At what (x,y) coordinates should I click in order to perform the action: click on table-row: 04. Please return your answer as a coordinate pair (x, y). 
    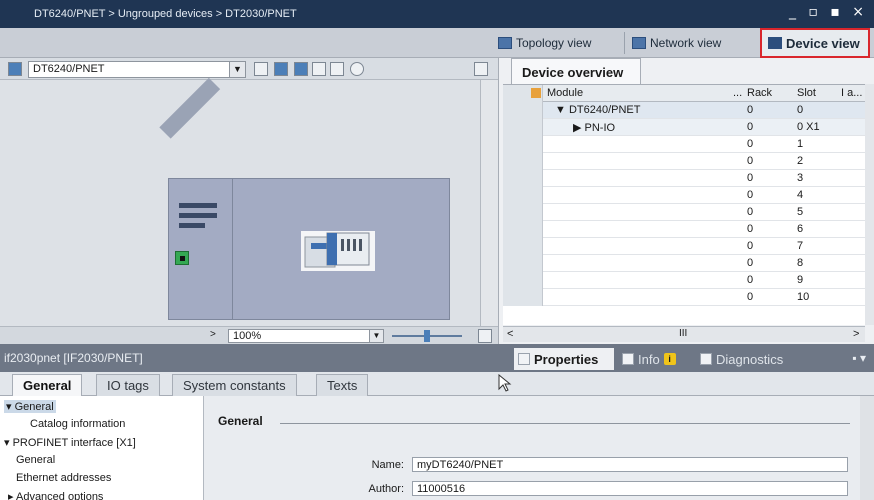
    Looking at the image, I should click on (684, 195).